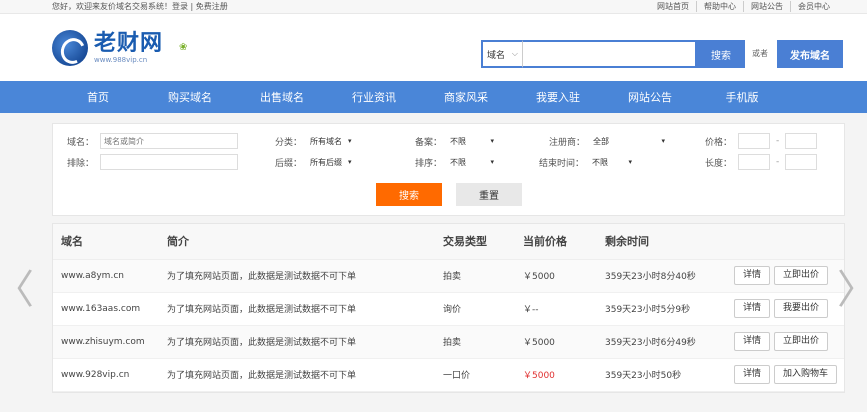  Describe the element at coordinates (129, 43) in the screenshot. I see `logo-title: 老财网` at that location.